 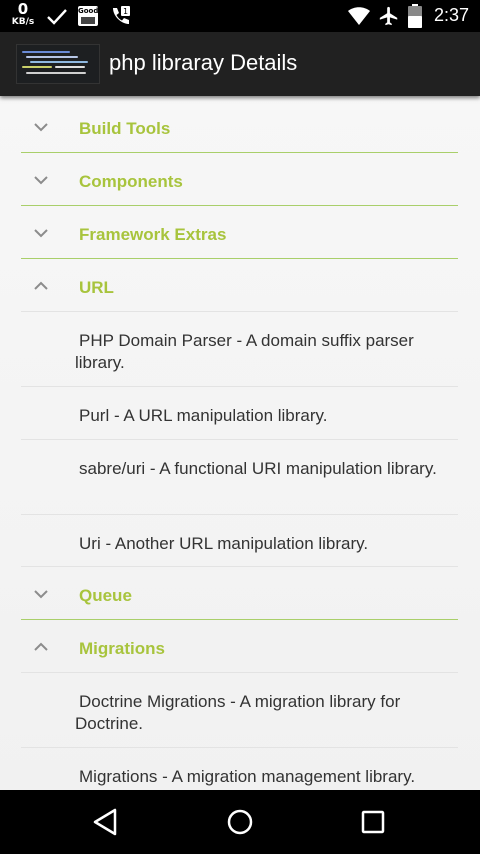 What do you see at coordinates (239, 593) in the screenshot?
I see `group-row-queue: Queue` at bounding box center [239, 593].